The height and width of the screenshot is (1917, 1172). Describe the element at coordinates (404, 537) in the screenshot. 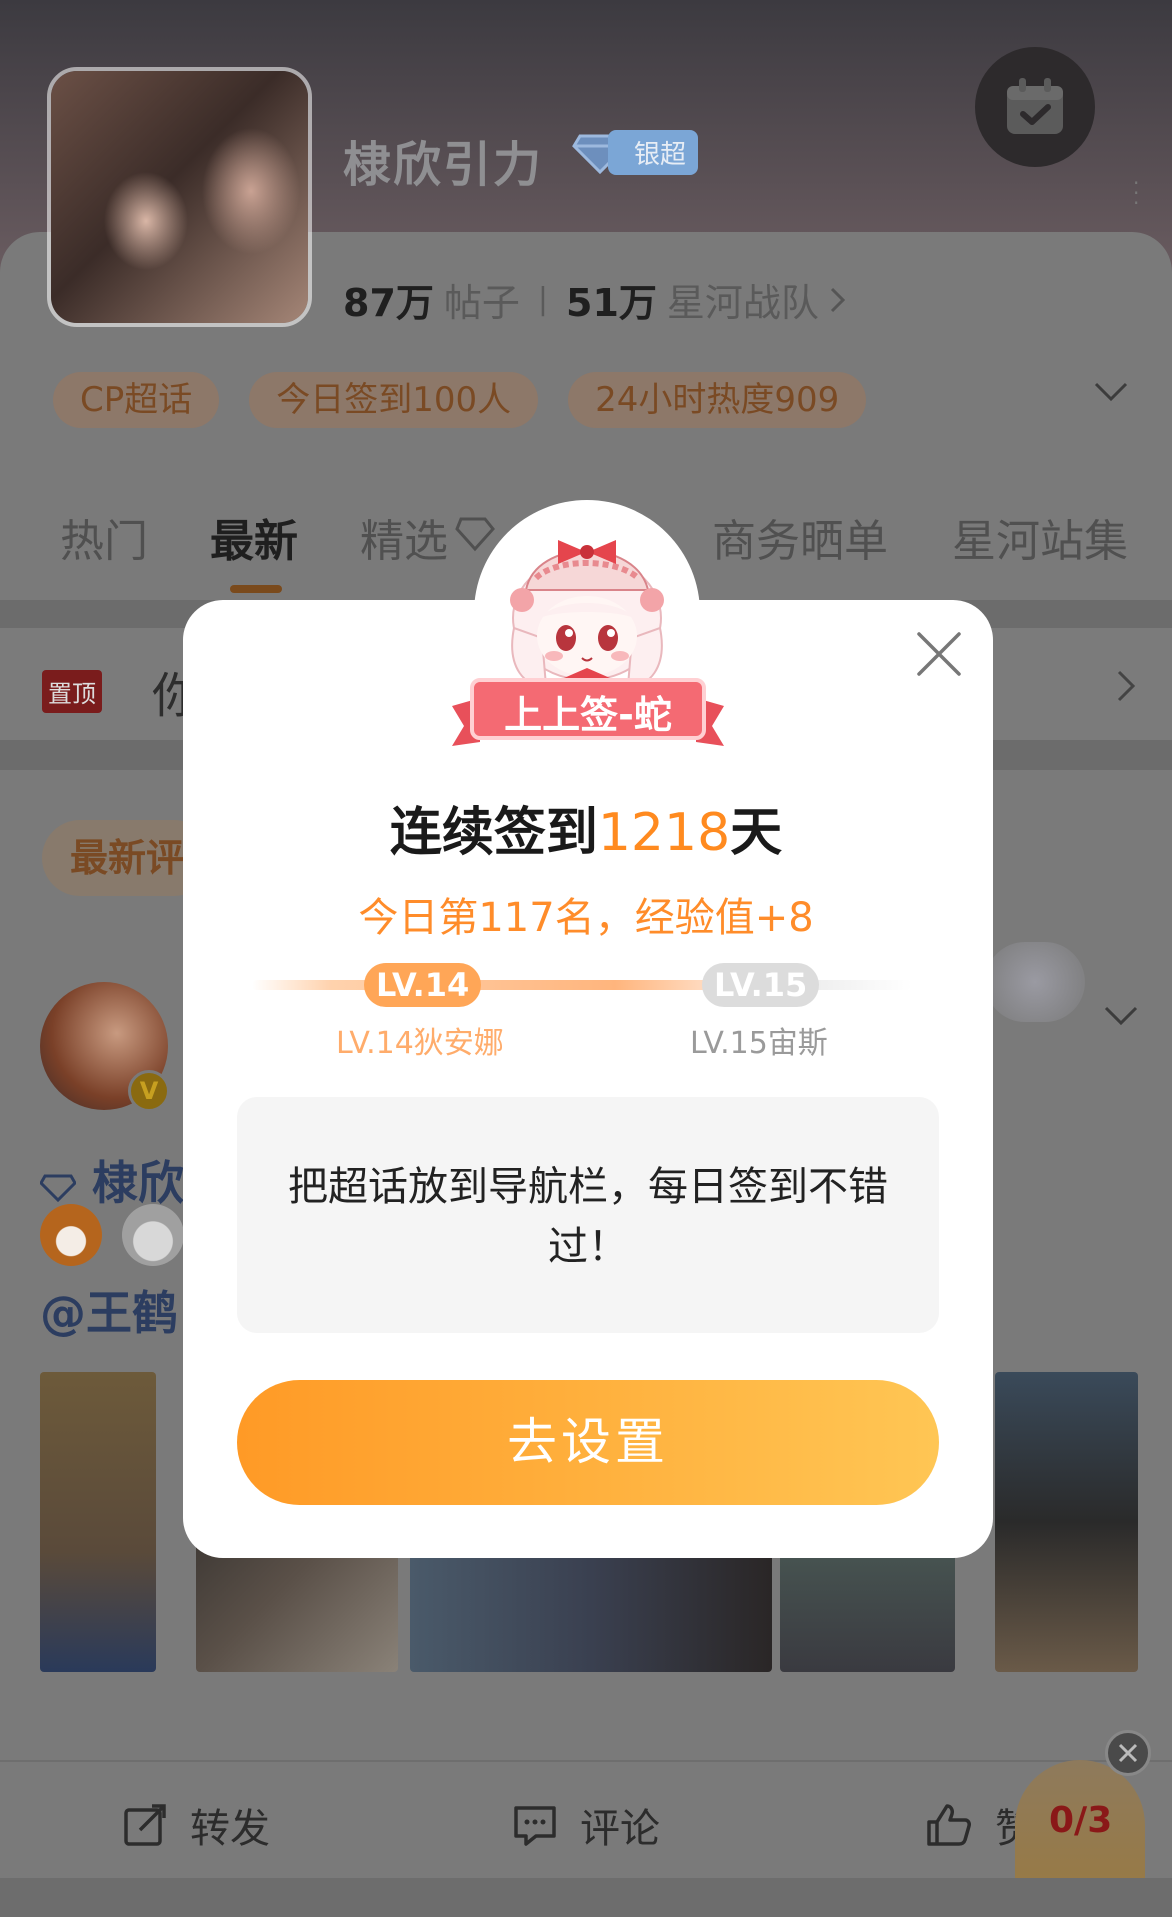

I see `tab-featured: 精选` at that location.